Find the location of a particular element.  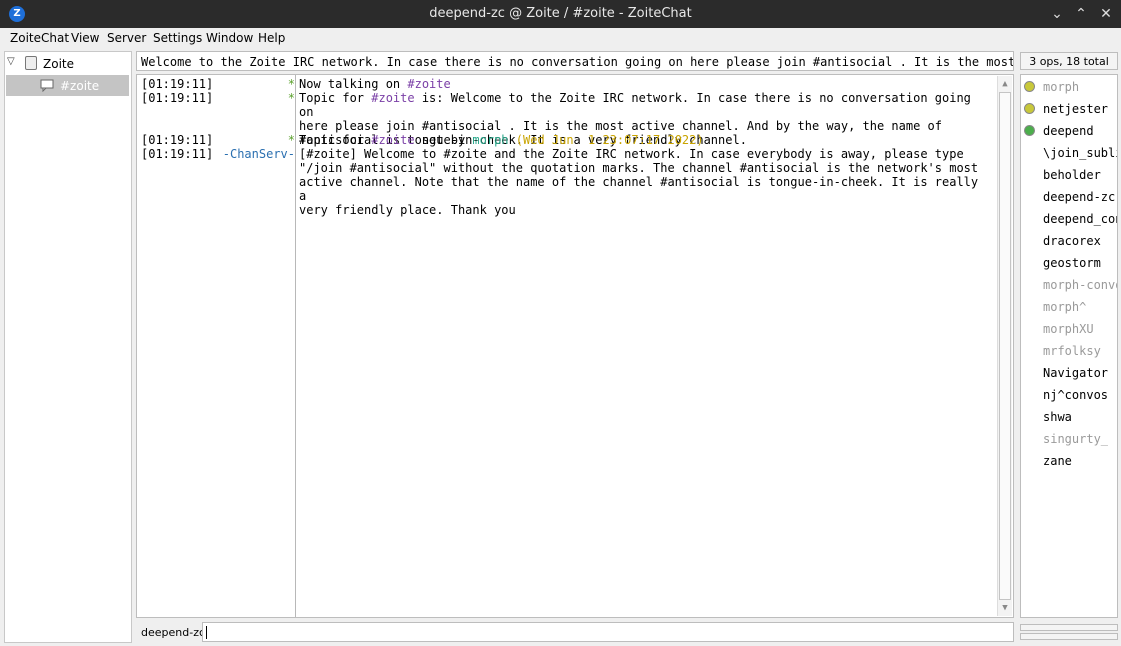

user-item: morph-convo is located at coordinates (1069, 285).